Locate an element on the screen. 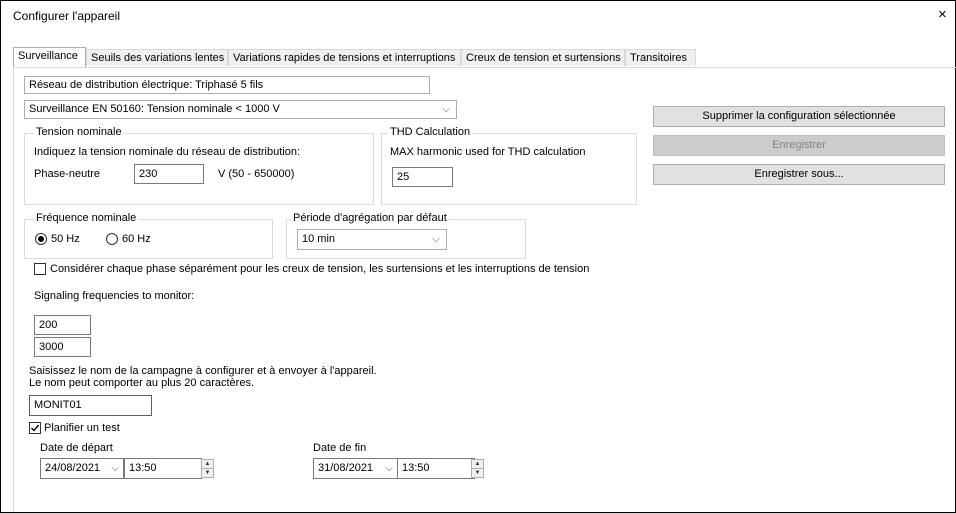 The height and width of the screenshot is (513, 956). nominal-voltage-legend: Tension nominale is located at coordinates (79, 132).